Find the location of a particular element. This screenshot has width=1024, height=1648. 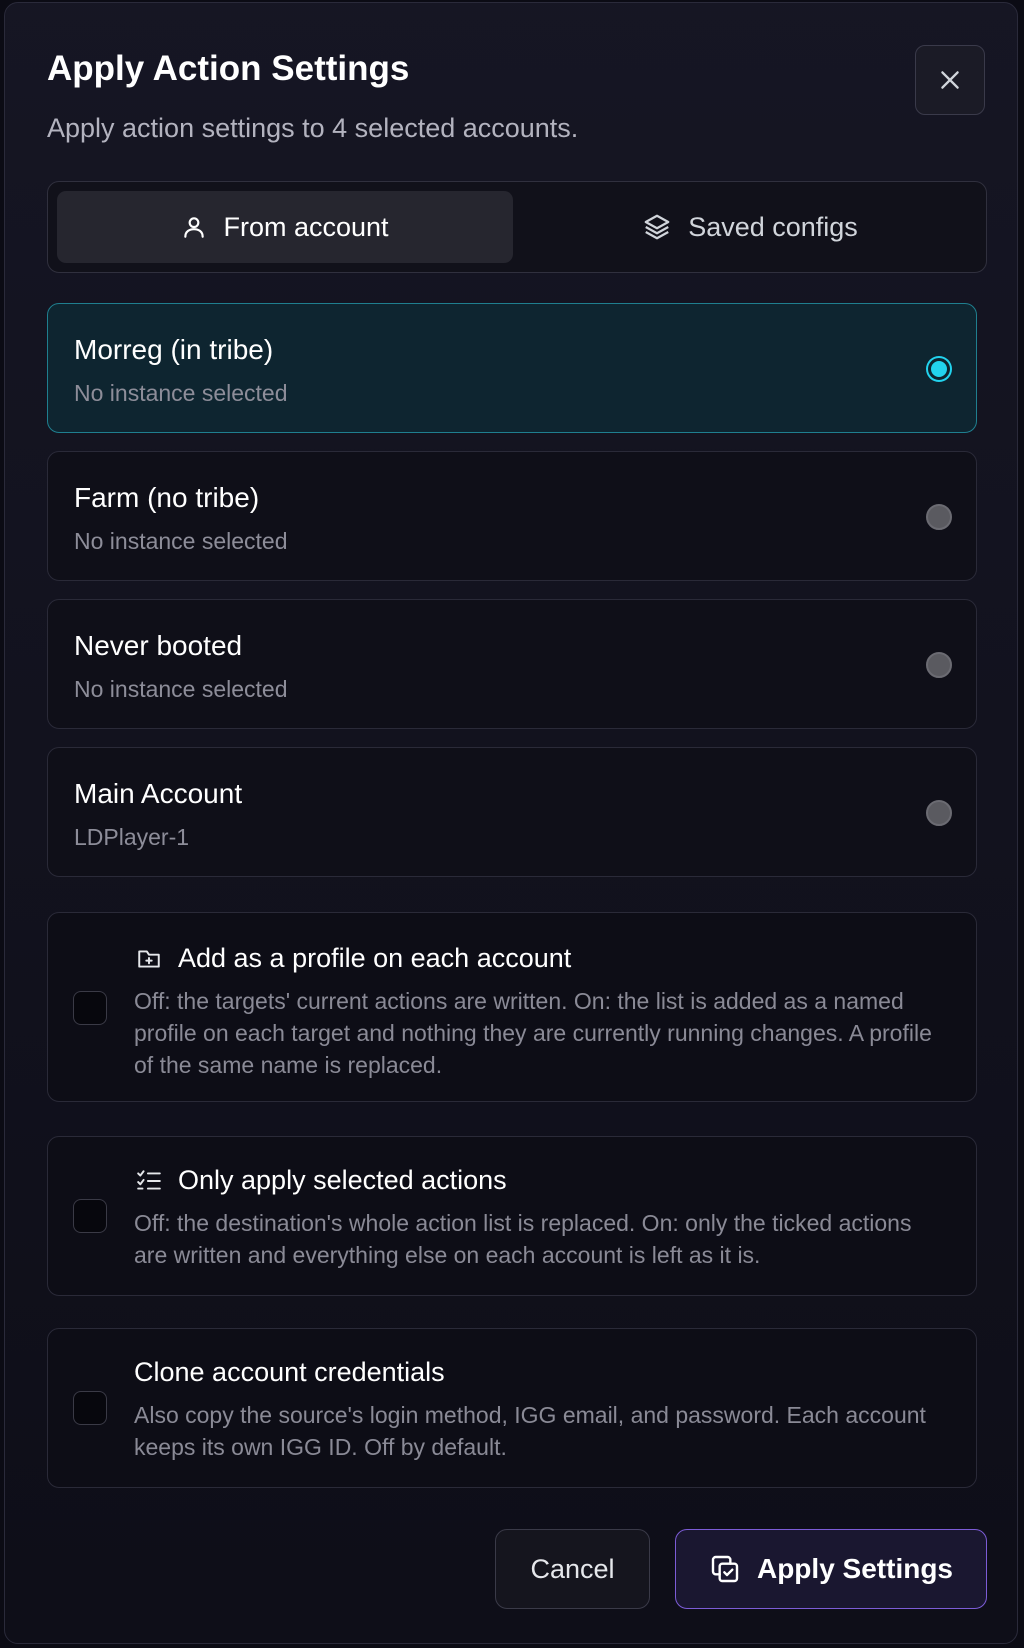

option-title-text: Clone account credentials is located at coordinates (289, 1372).